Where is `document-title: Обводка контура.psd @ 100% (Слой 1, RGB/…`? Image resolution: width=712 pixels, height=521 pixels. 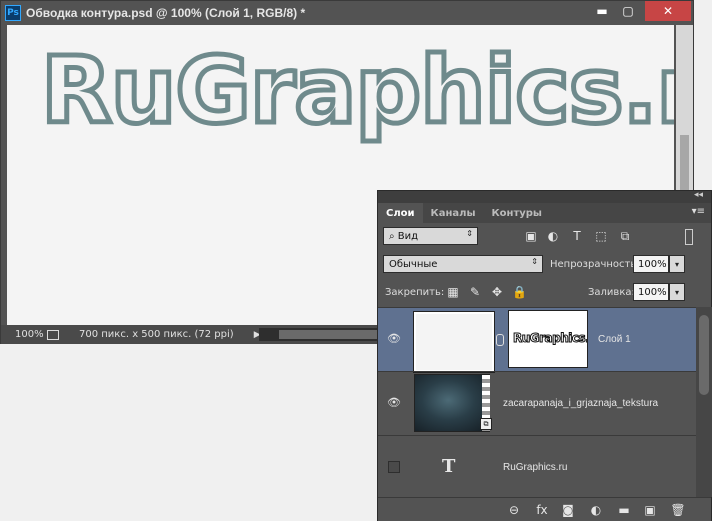
document-title: Обводка контура.psd @ 100% (Слой 1, RGB/… is located at coordinates (166, 12).